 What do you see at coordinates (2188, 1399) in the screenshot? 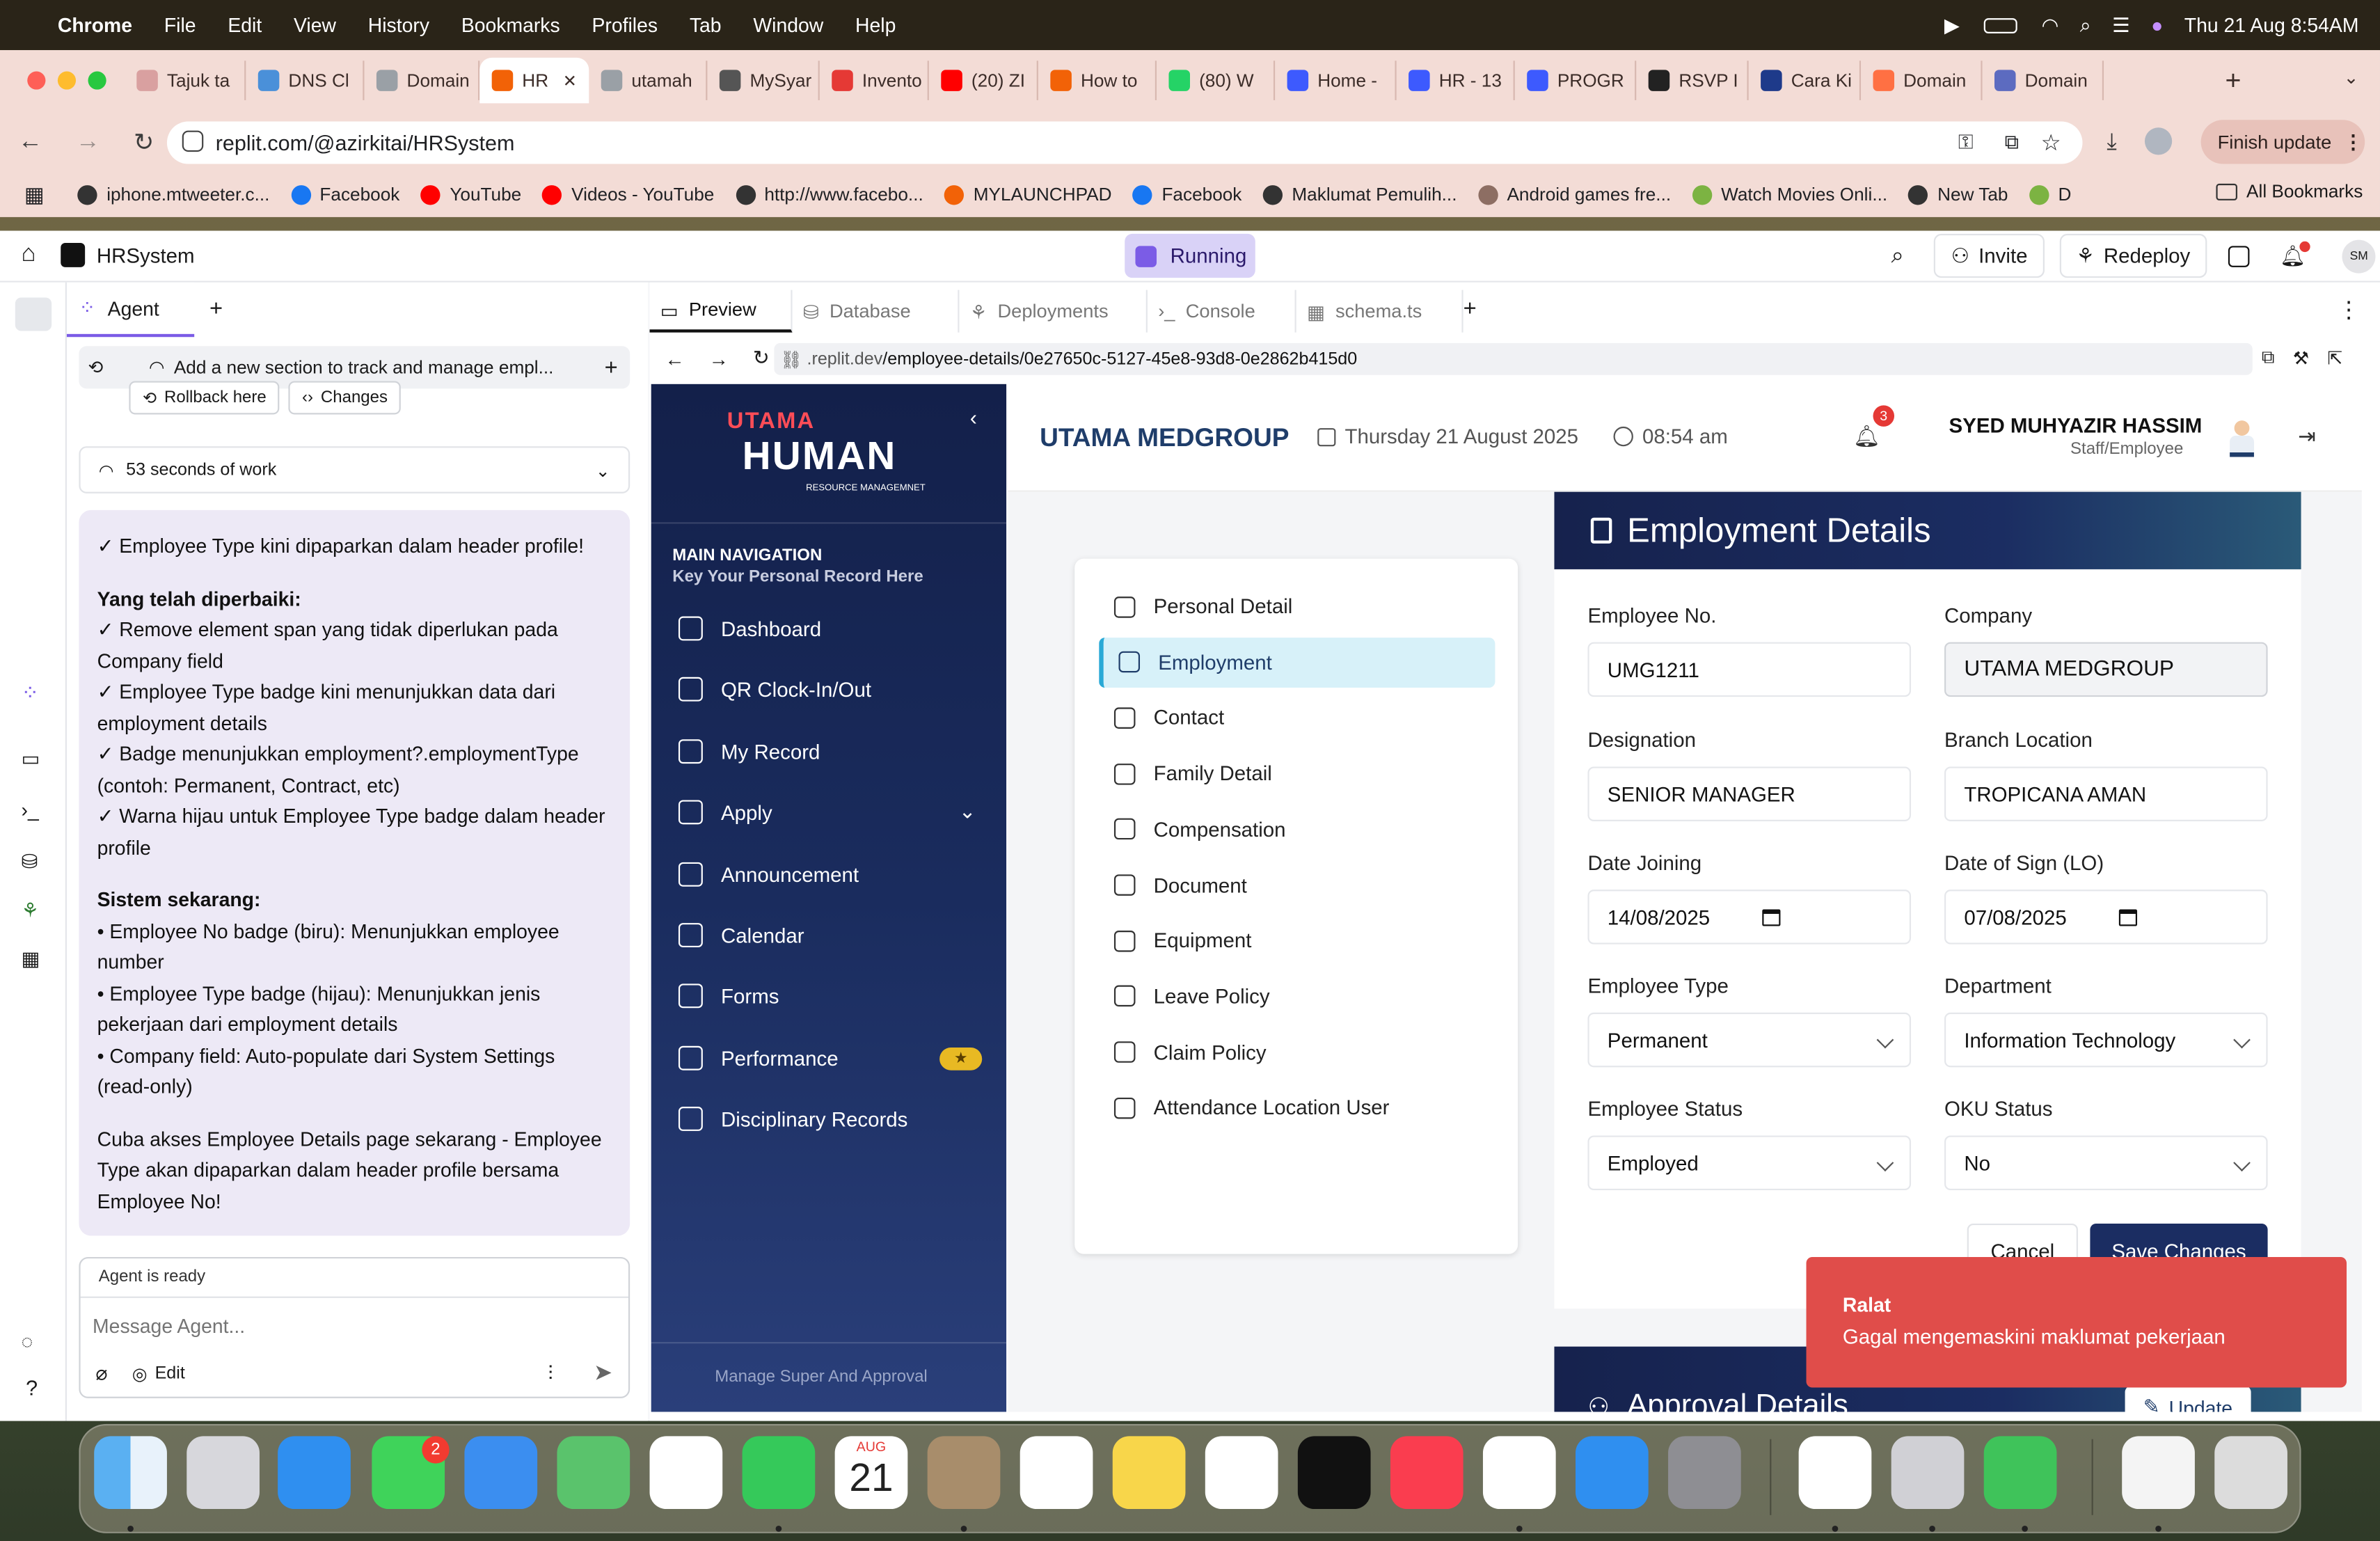
I see `update-button: ✎ Update` at bounding box center [2188, 1399].